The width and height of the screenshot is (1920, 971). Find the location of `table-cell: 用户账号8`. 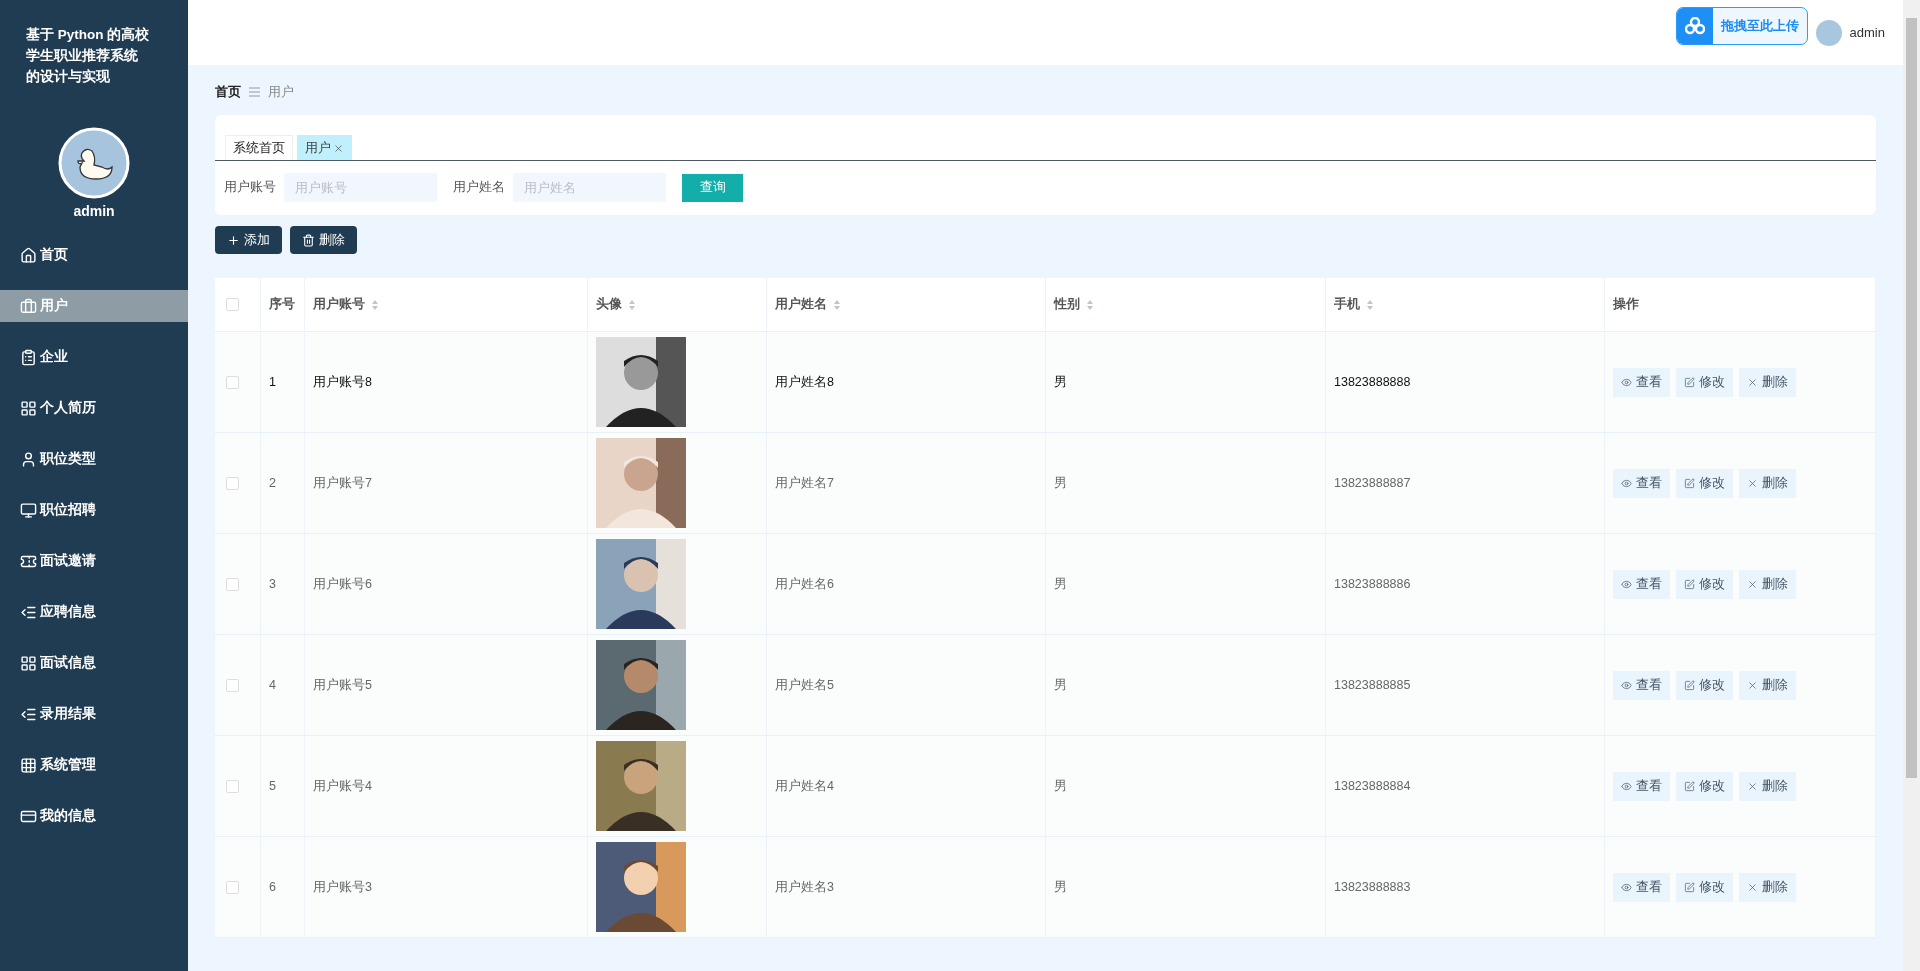

table-cell: 用户账号8 is located at coordinates (342, 382).